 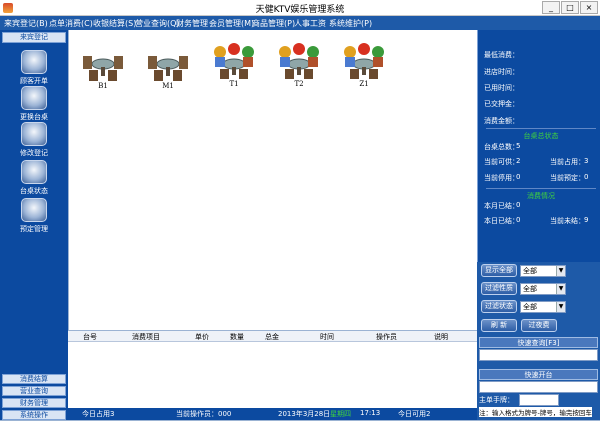 I want to click on menu-member: 会员管理(M), so click(x=231, y=23).